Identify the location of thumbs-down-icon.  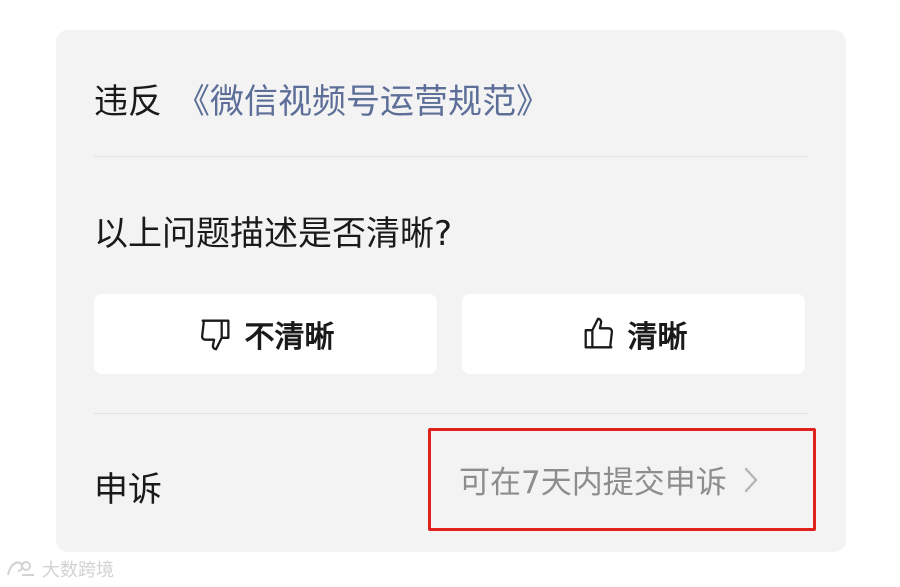
(216, 334).